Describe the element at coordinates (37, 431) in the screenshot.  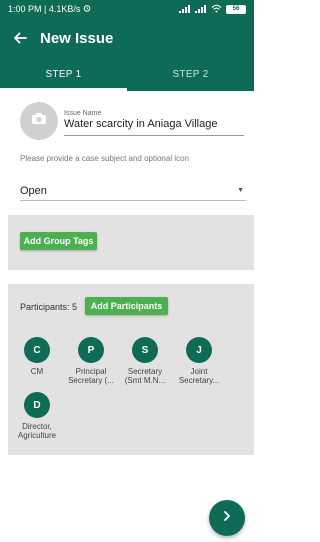
I see `participant-name: Director, Agriculture` at that location.